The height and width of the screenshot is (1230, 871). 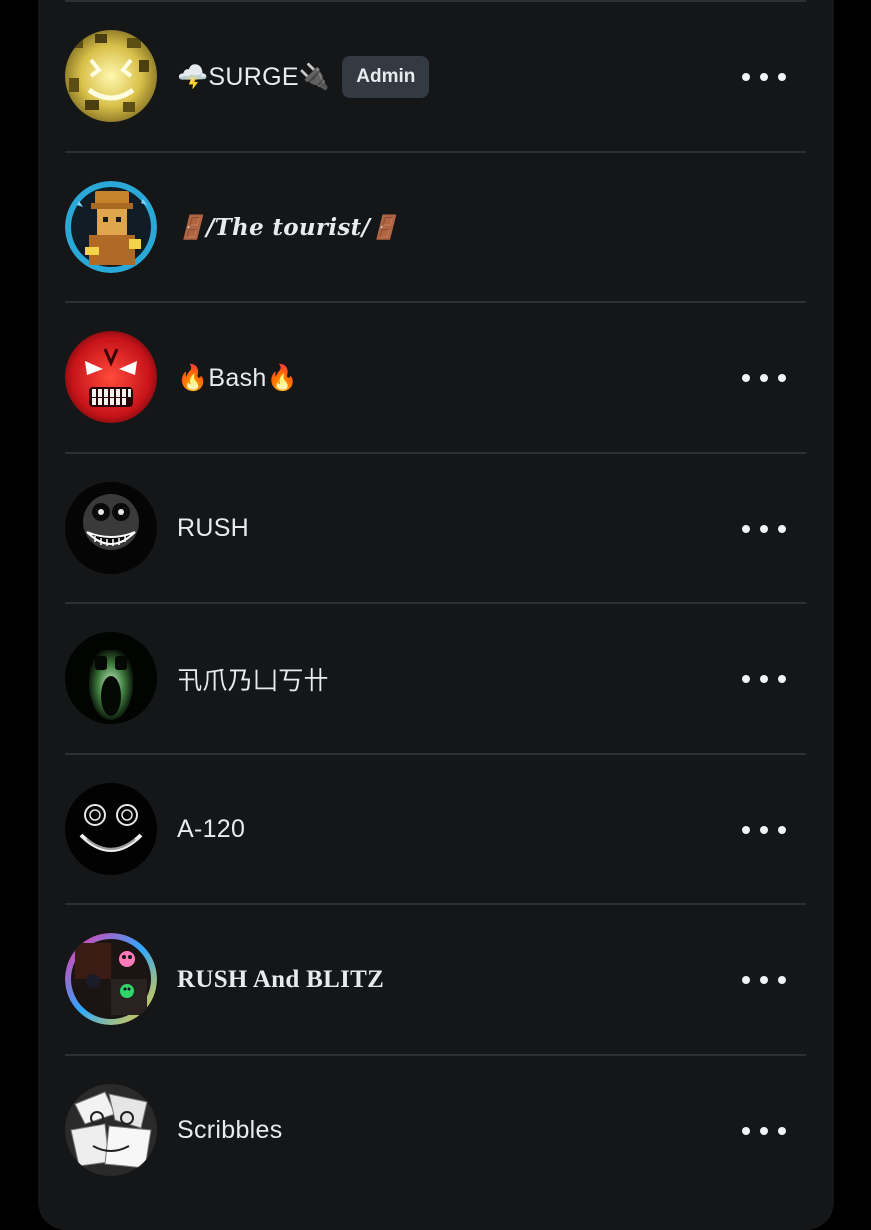 I want to click on member-name: A-120, so click(x=211, y=829).